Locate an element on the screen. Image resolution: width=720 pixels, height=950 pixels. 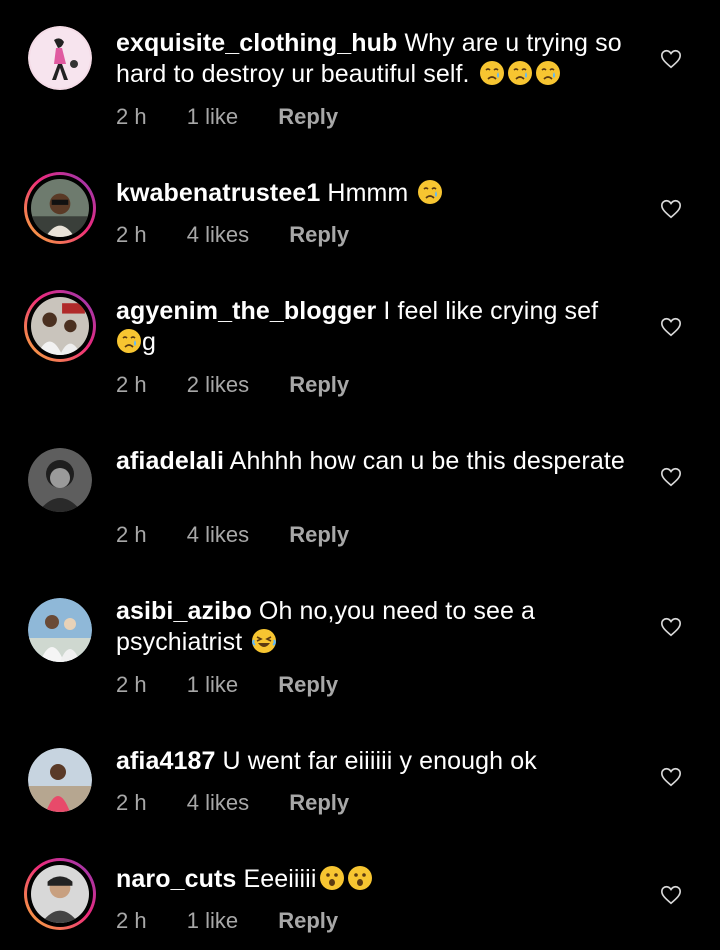
comment-username: naro_cuts is located at coordinates (176, 879).